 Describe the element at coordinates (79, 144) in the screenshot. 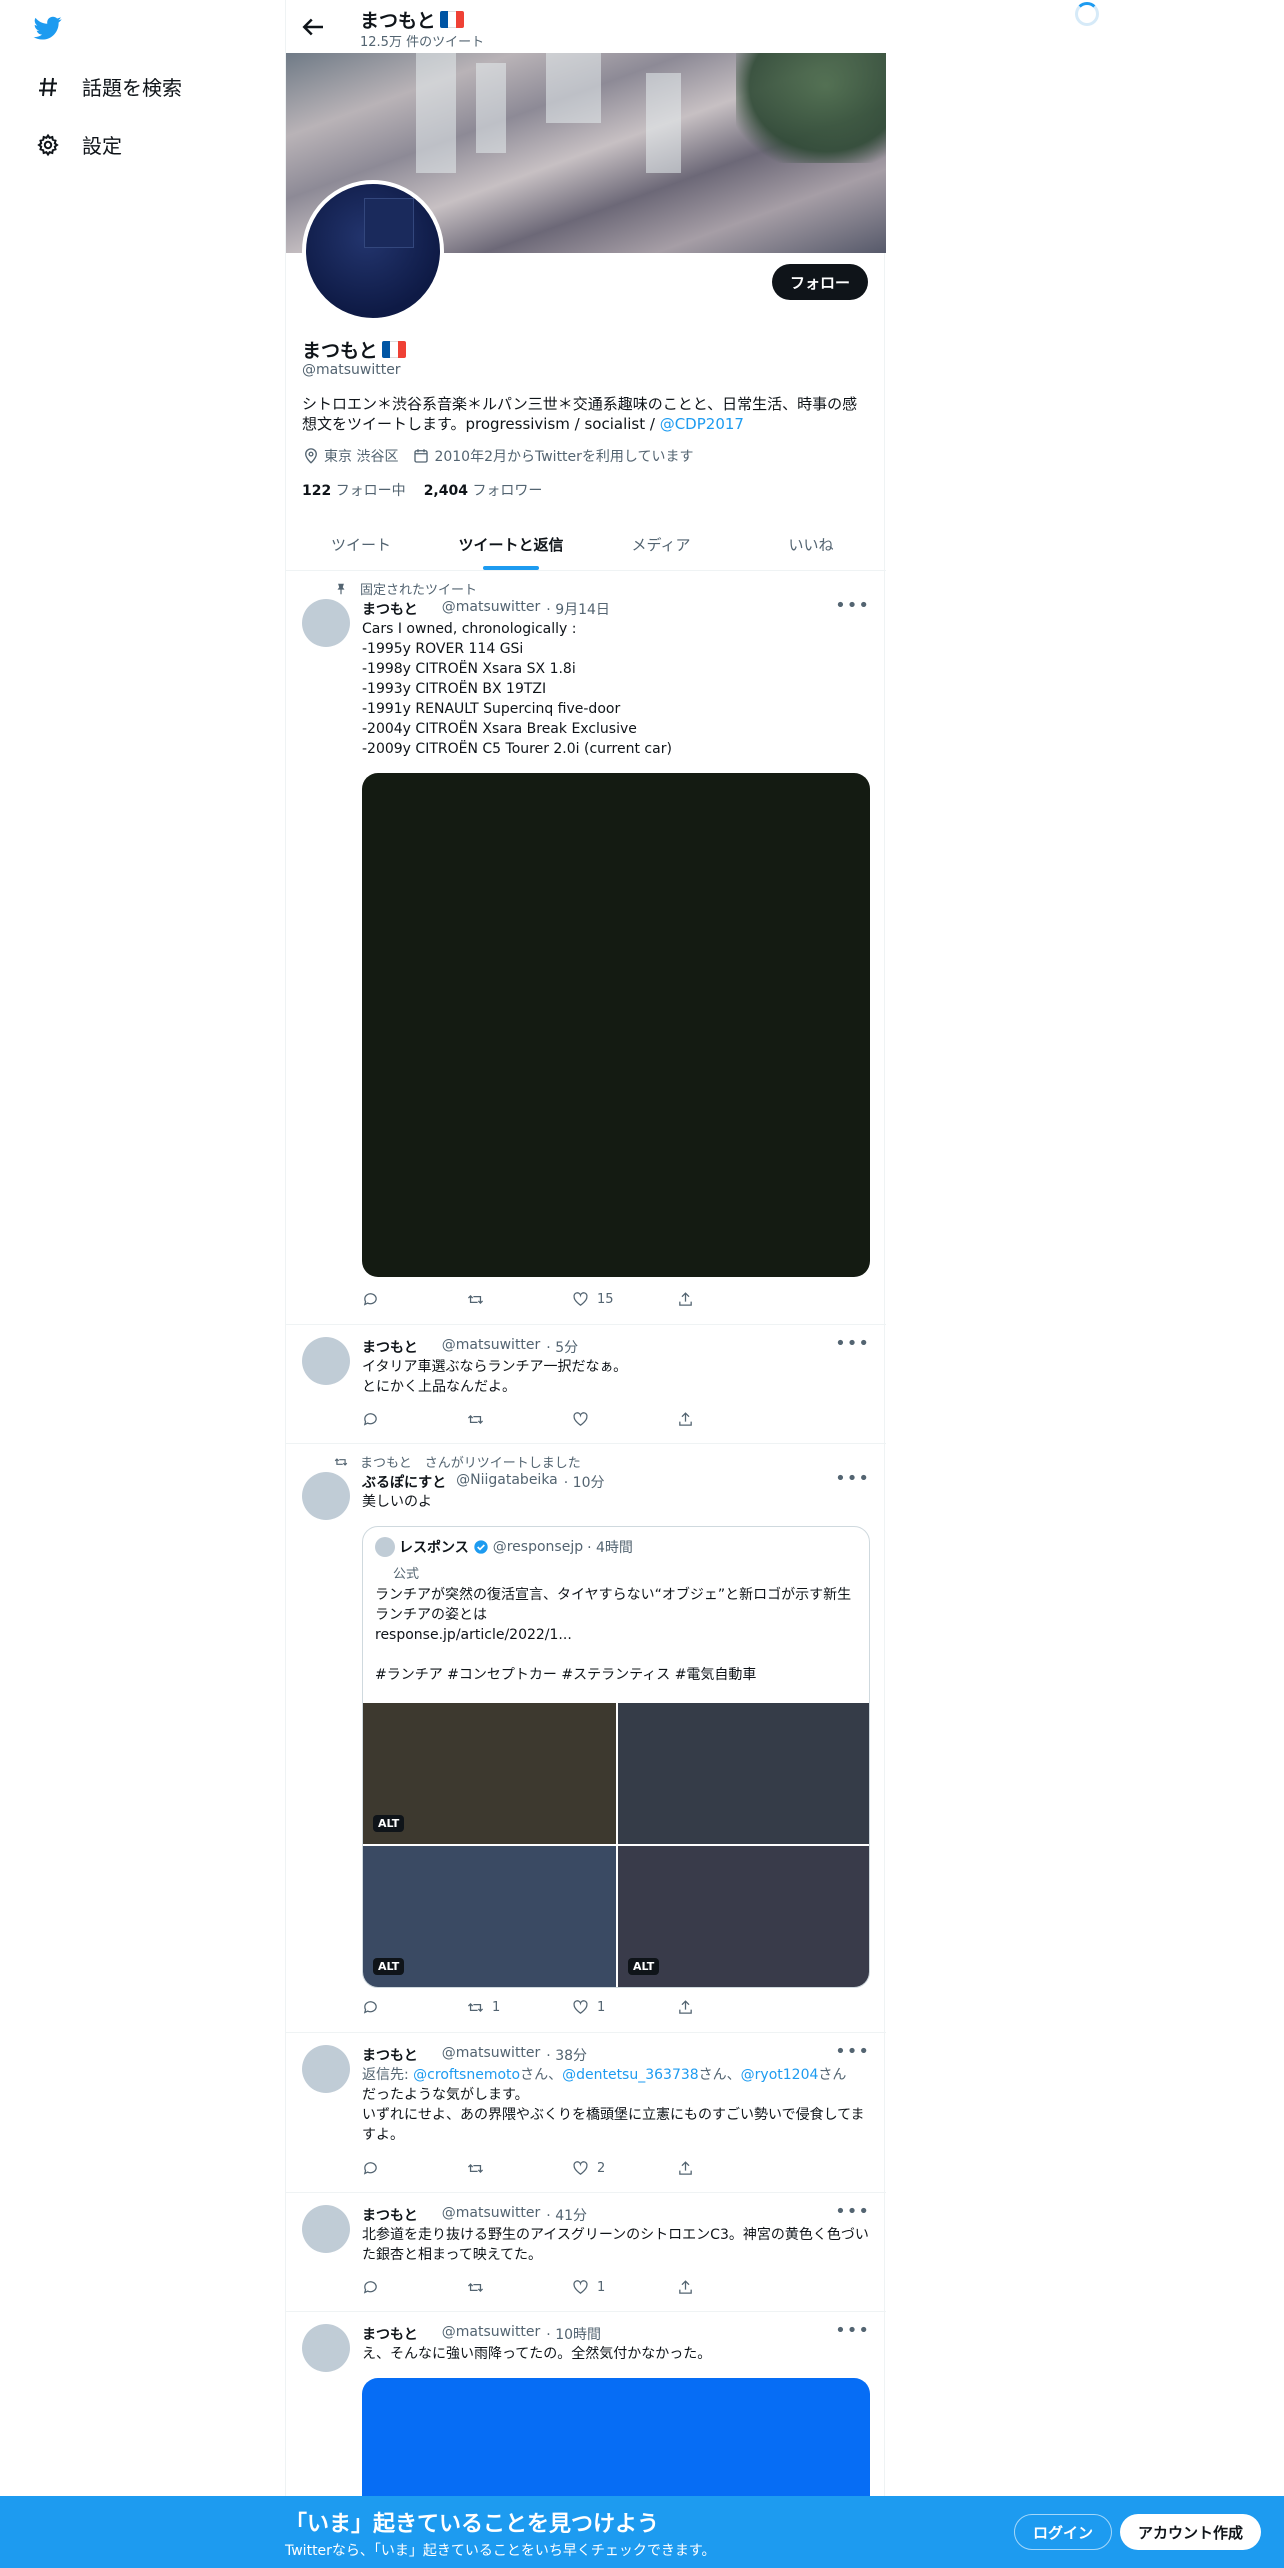

I see `nav-settings: 設定` at that location.